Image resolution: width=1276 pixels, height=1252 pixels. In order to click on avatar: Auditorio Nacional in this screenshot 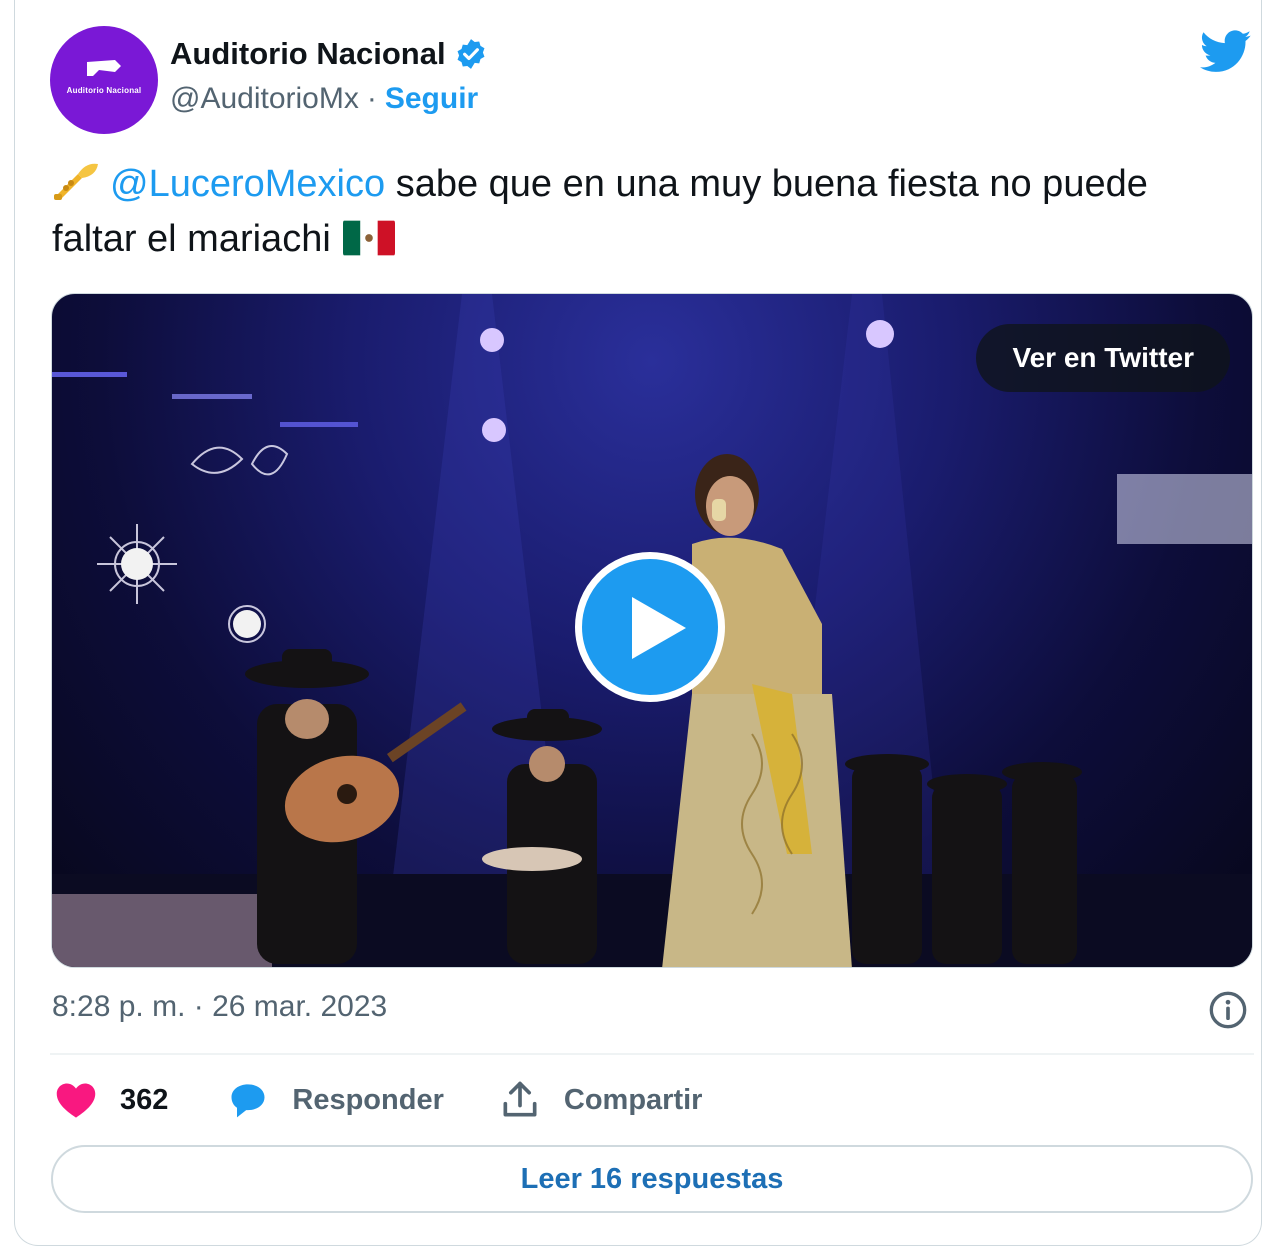, I will do `click(104, 80)`.